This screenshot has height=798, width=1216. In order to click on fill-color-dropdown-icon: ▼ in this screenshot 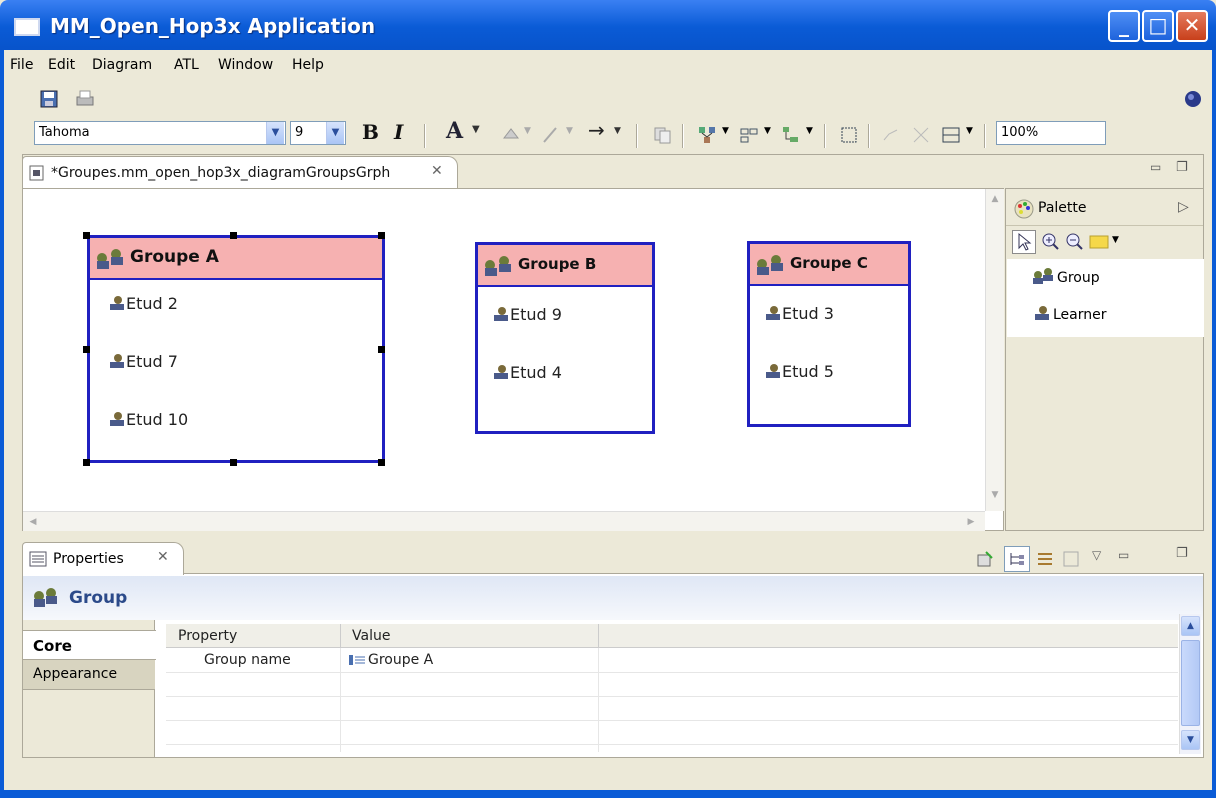, I will do `click(527, 131)`.